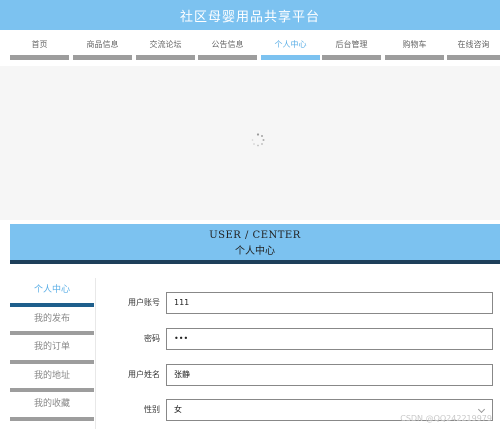  Describe the element at coordinates (152, 338) in the screenshot. I see `password-label: 密码` at that location.